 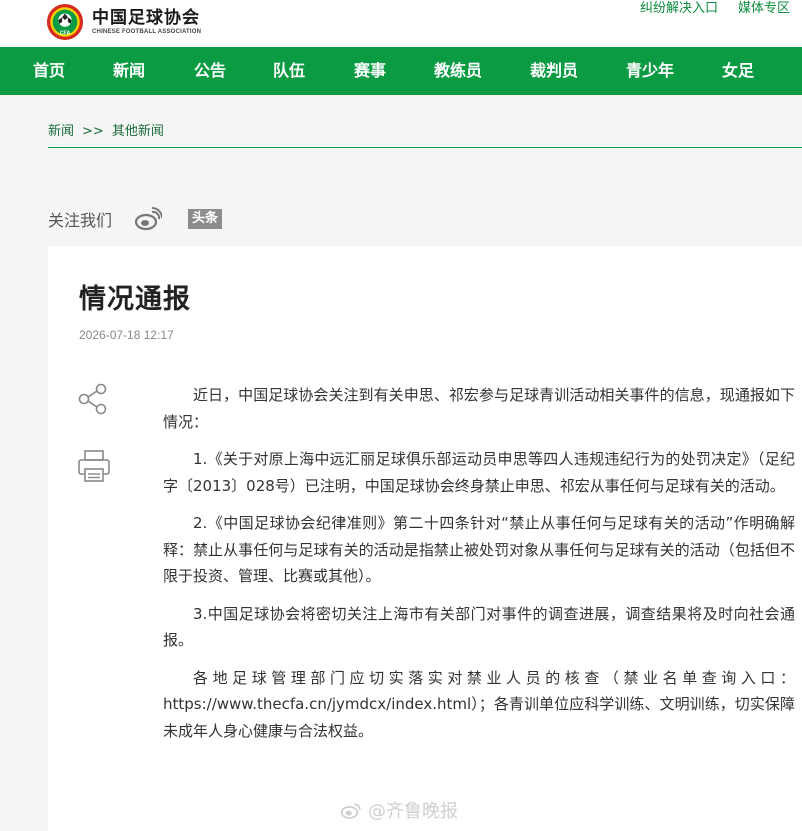 What do you see at coordinates (289, 71) in the screenshot?
I see `nav-item-teams: 队伍` at bounding box center [289, 71].